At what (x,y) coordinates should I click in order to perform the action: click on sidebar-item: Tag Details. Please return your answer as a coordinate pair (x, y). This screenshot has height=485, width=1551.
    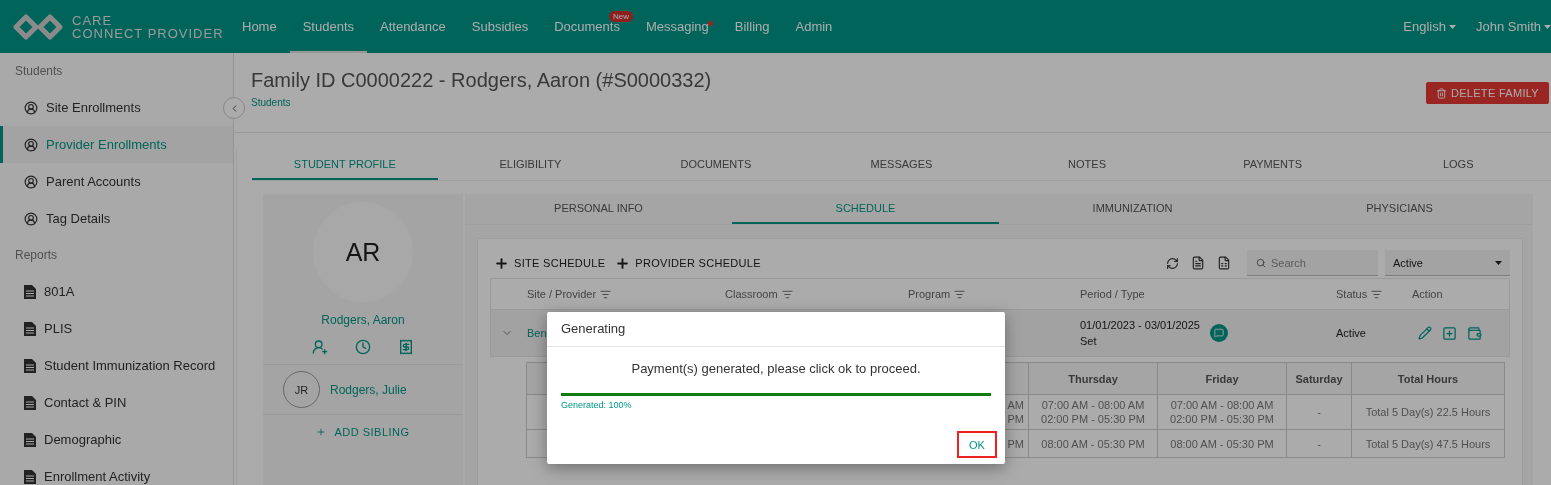
    Looking at the image, I should click on (116, 218).